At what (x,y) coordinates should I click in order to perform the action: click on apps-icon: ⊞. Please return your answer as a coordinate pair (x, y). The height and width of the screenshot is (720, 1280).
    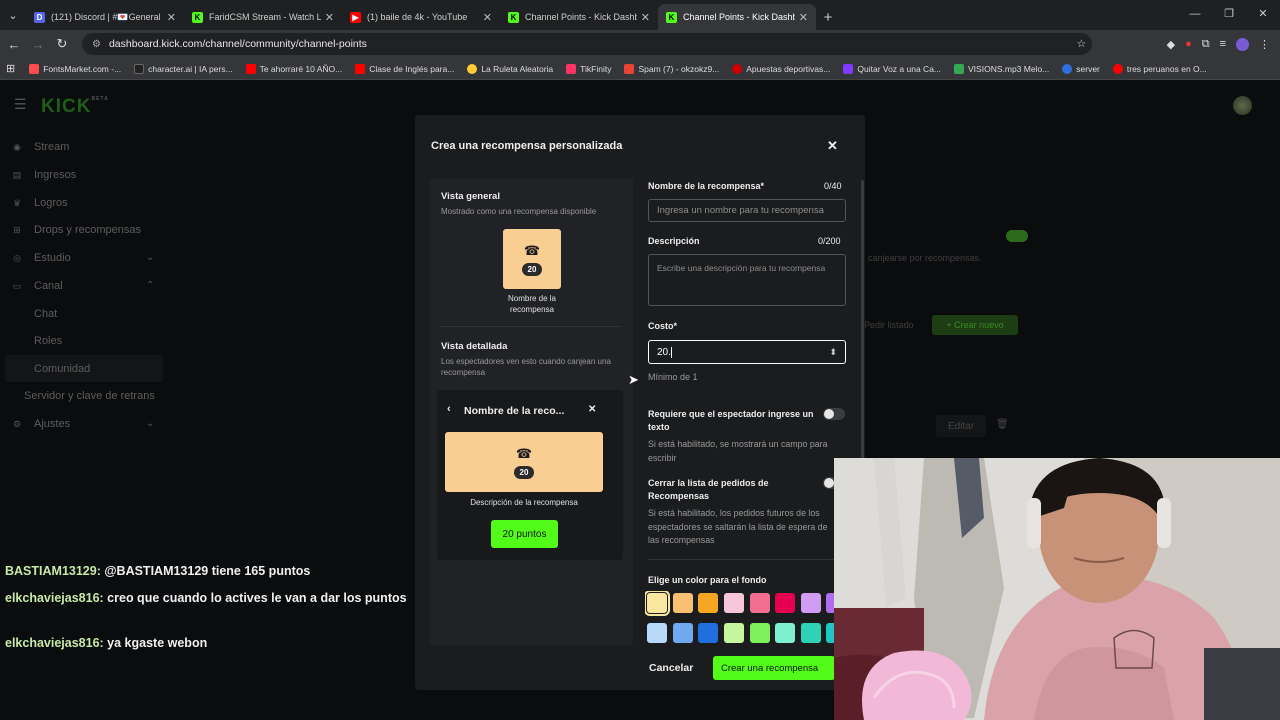
    Looking at the image, I should click on (10, 68).